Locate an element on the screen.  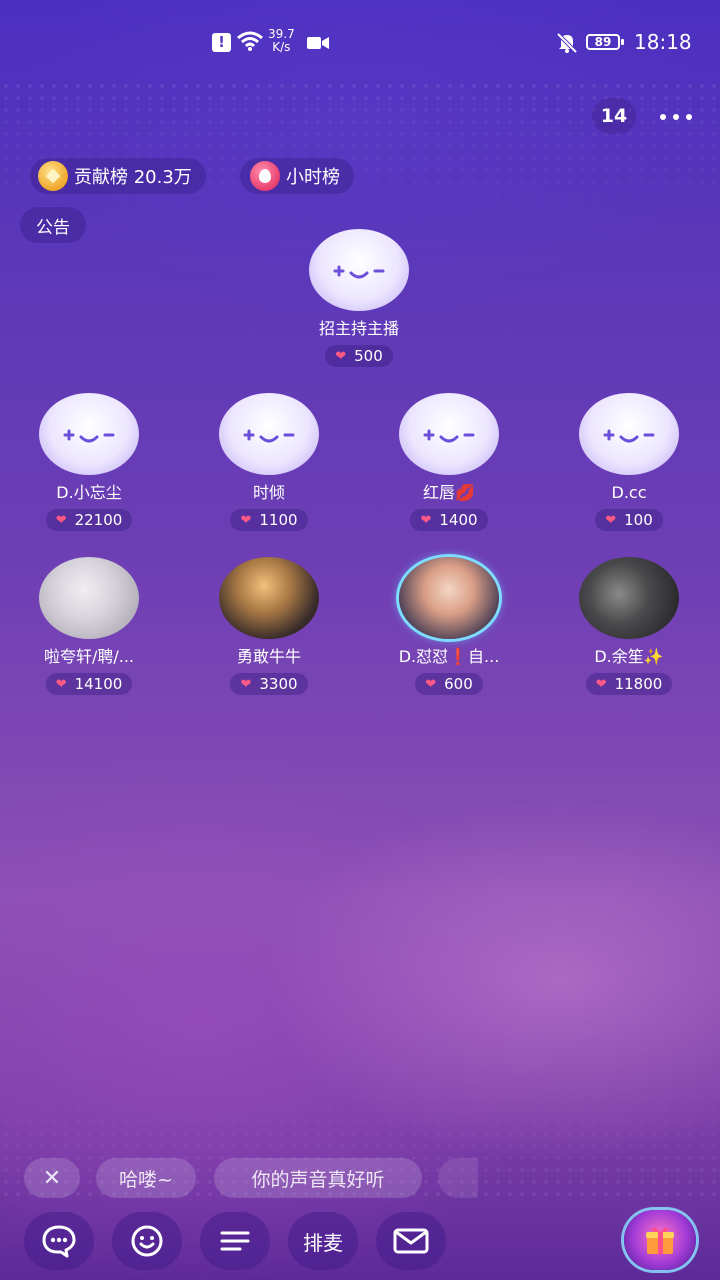
emoji-button is located at coordinates (147, 1241).